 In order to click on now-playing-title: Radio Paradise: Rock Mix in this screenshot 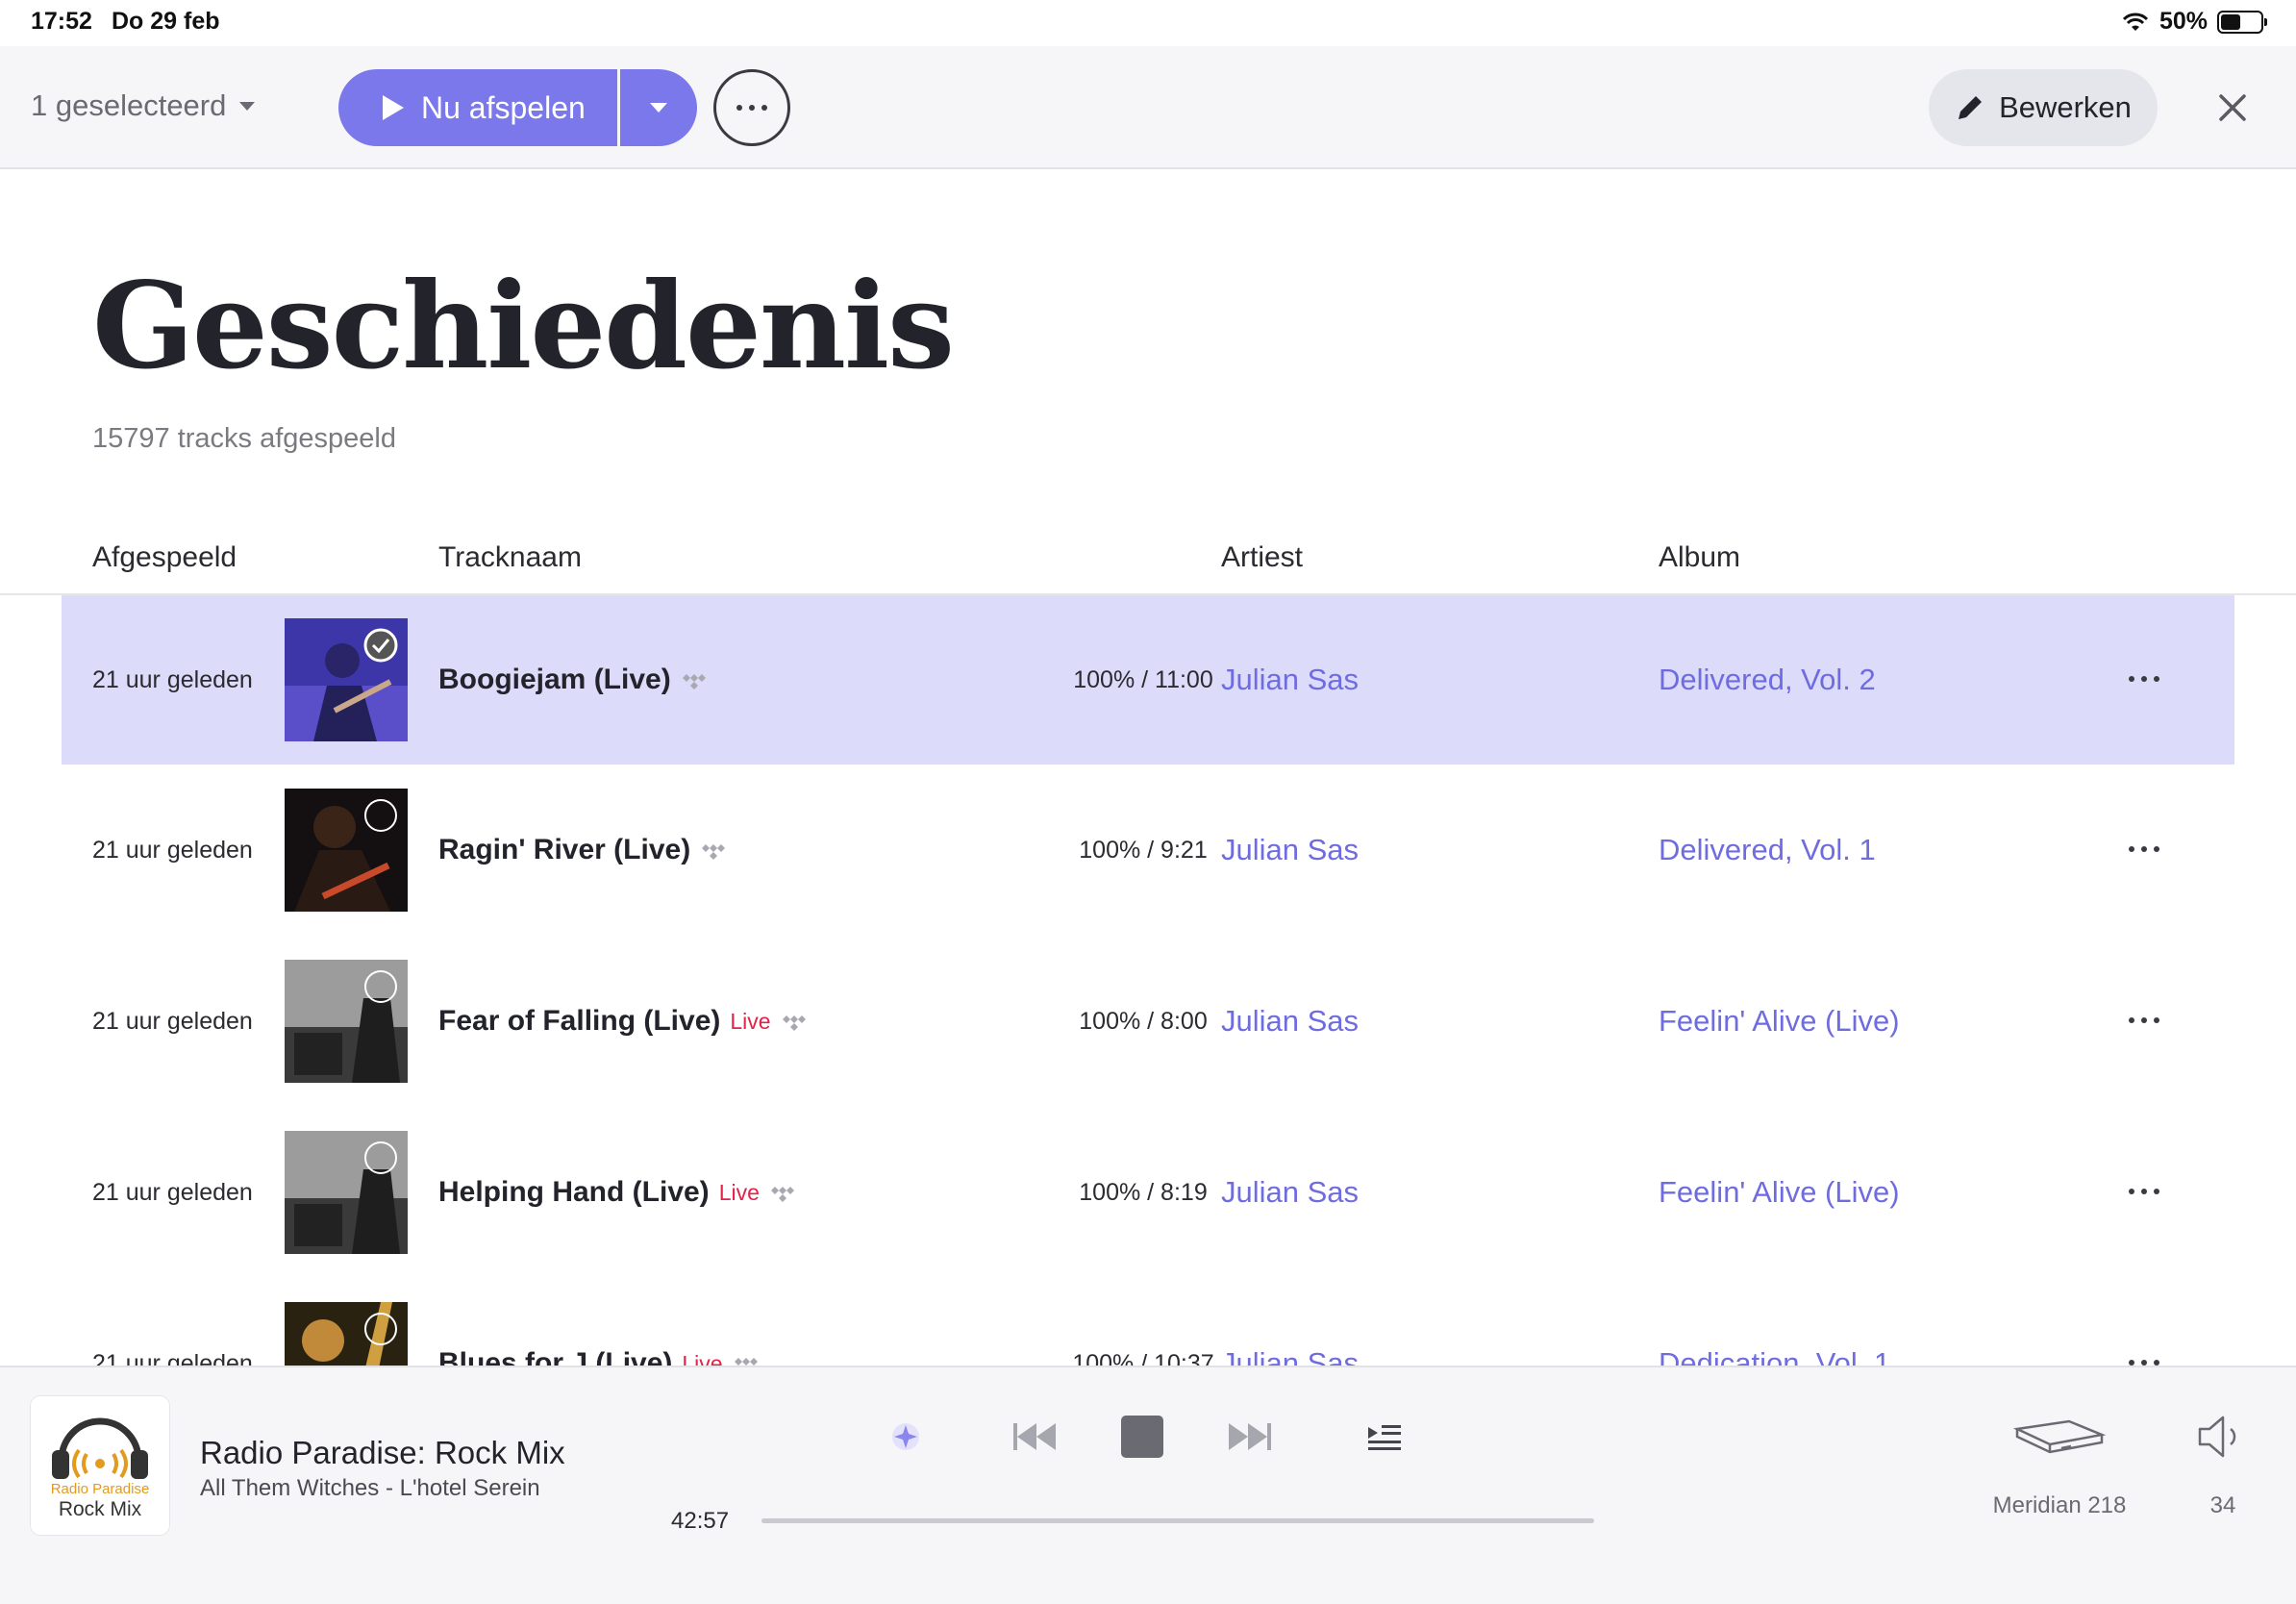, I will do `click(382, 1453)`.